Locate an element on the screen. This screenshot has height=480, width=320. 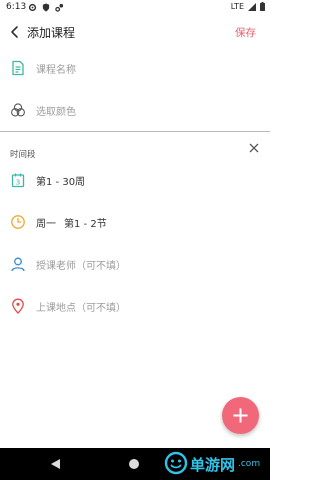
settings-icon is located at coordinates (32, 7).